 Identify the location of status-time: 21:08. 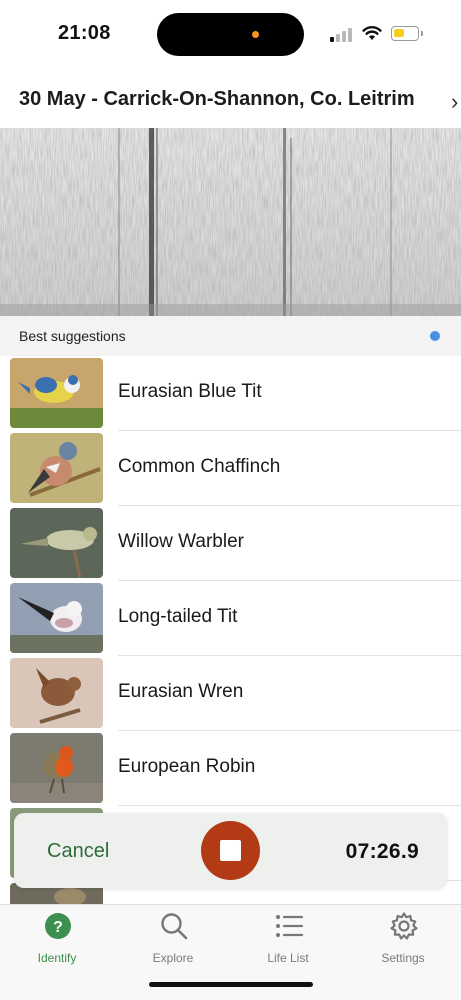
(84, 33).